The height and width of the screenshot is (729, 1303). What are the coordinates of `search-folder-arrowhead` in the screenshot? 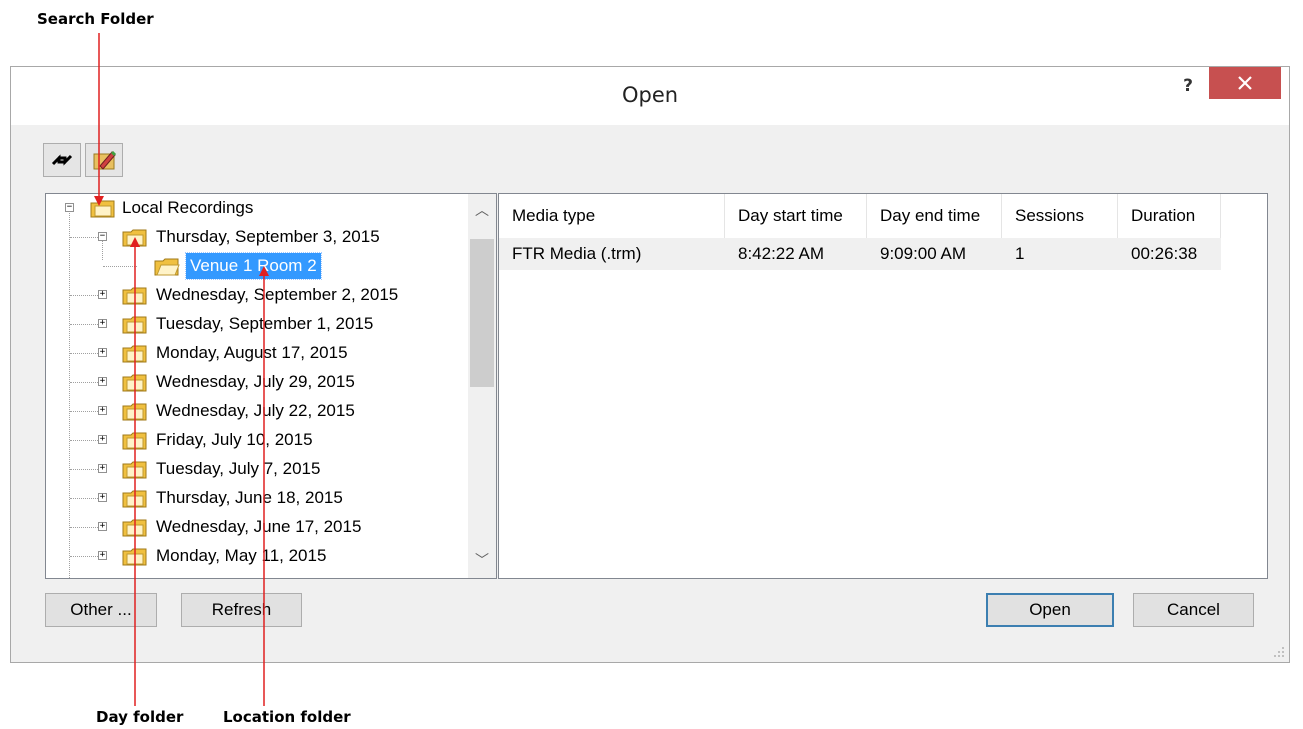 It's located at (99, 201).